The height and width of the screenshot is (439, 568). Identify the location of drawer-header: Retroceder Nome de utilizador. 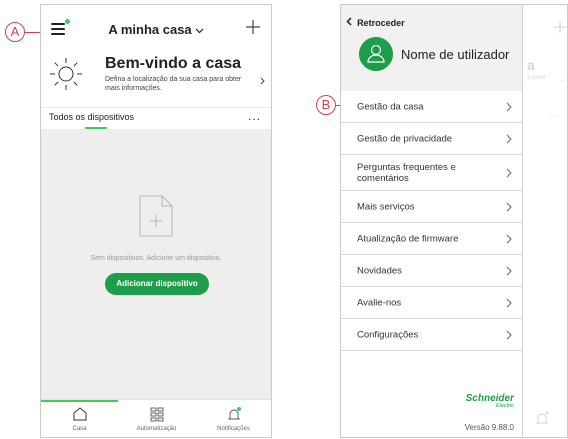
(431, 48).